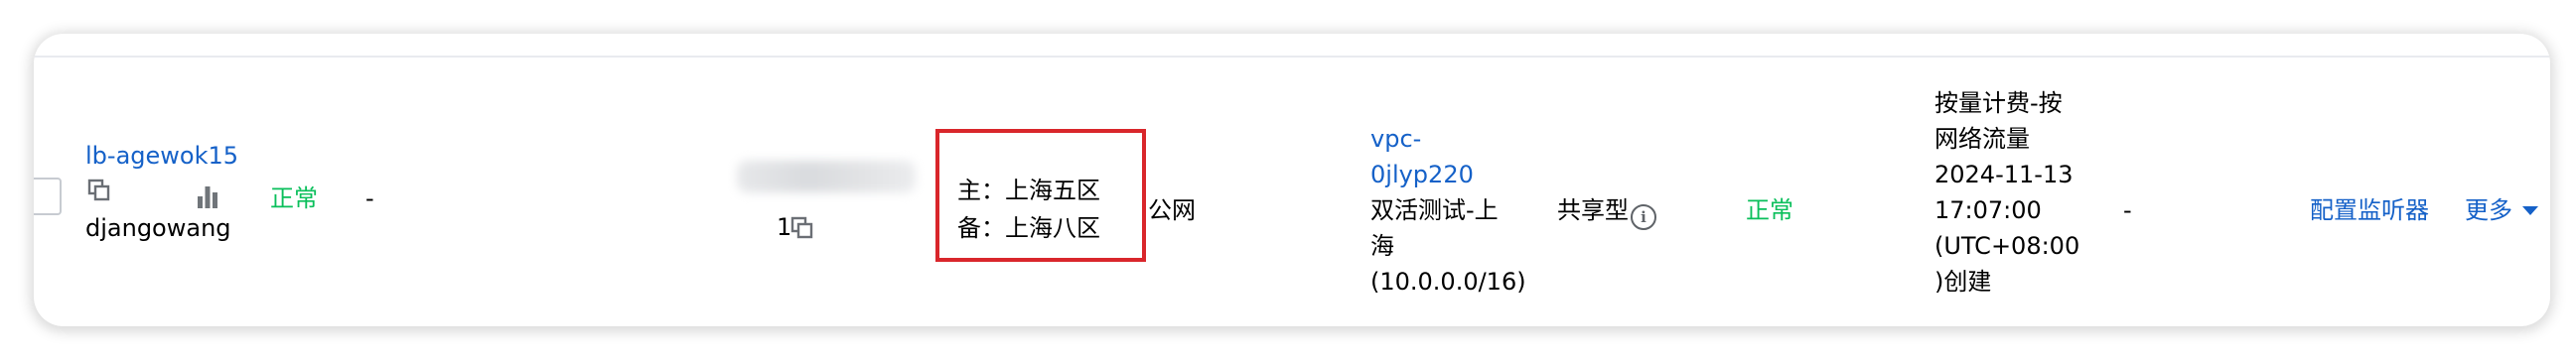  Describe the element at coordinates (1382, 246) in the screenshot. I see `vpc-name-line2: 海` at that location.